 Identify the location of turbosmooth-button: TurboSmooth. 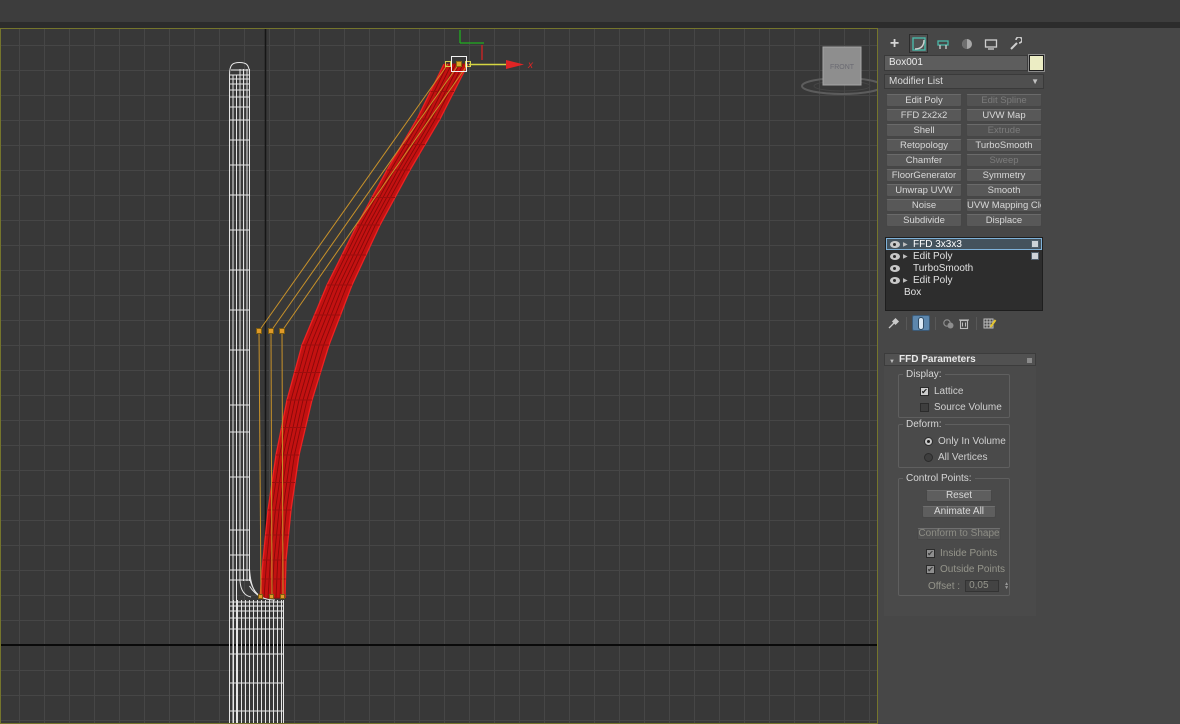
(1004, 145).